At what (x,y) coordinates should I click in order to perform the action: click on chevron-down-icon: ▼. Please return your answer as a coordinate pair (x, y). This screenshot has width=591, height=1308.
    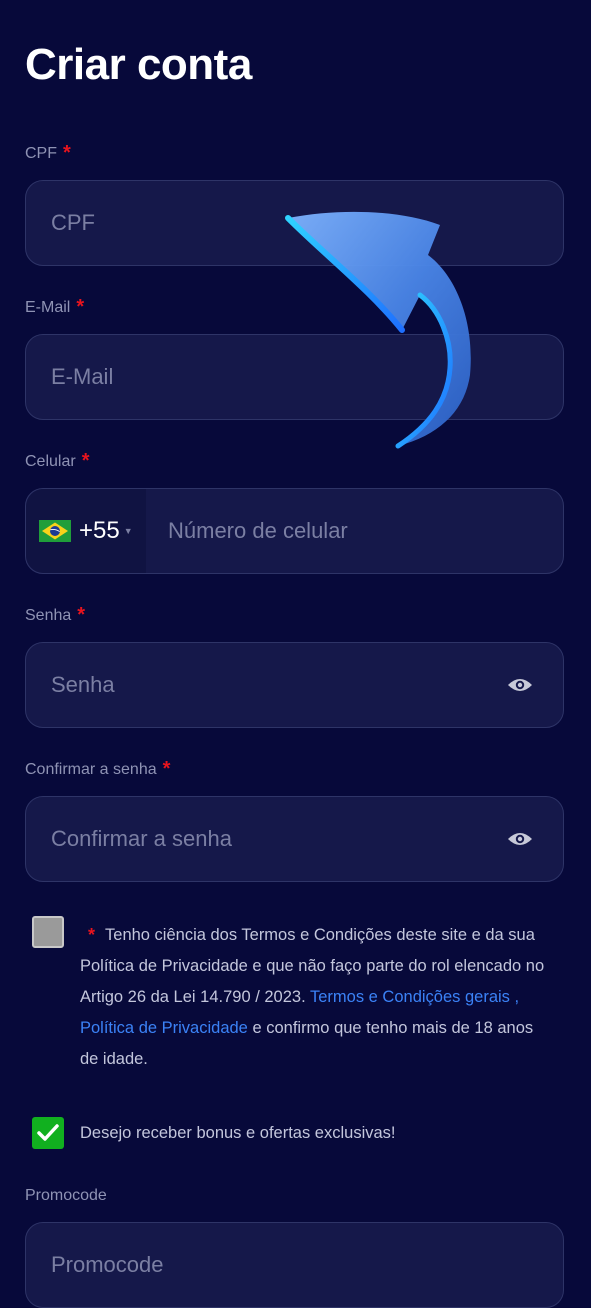
    Looking at the image, I should click on (128, 531).